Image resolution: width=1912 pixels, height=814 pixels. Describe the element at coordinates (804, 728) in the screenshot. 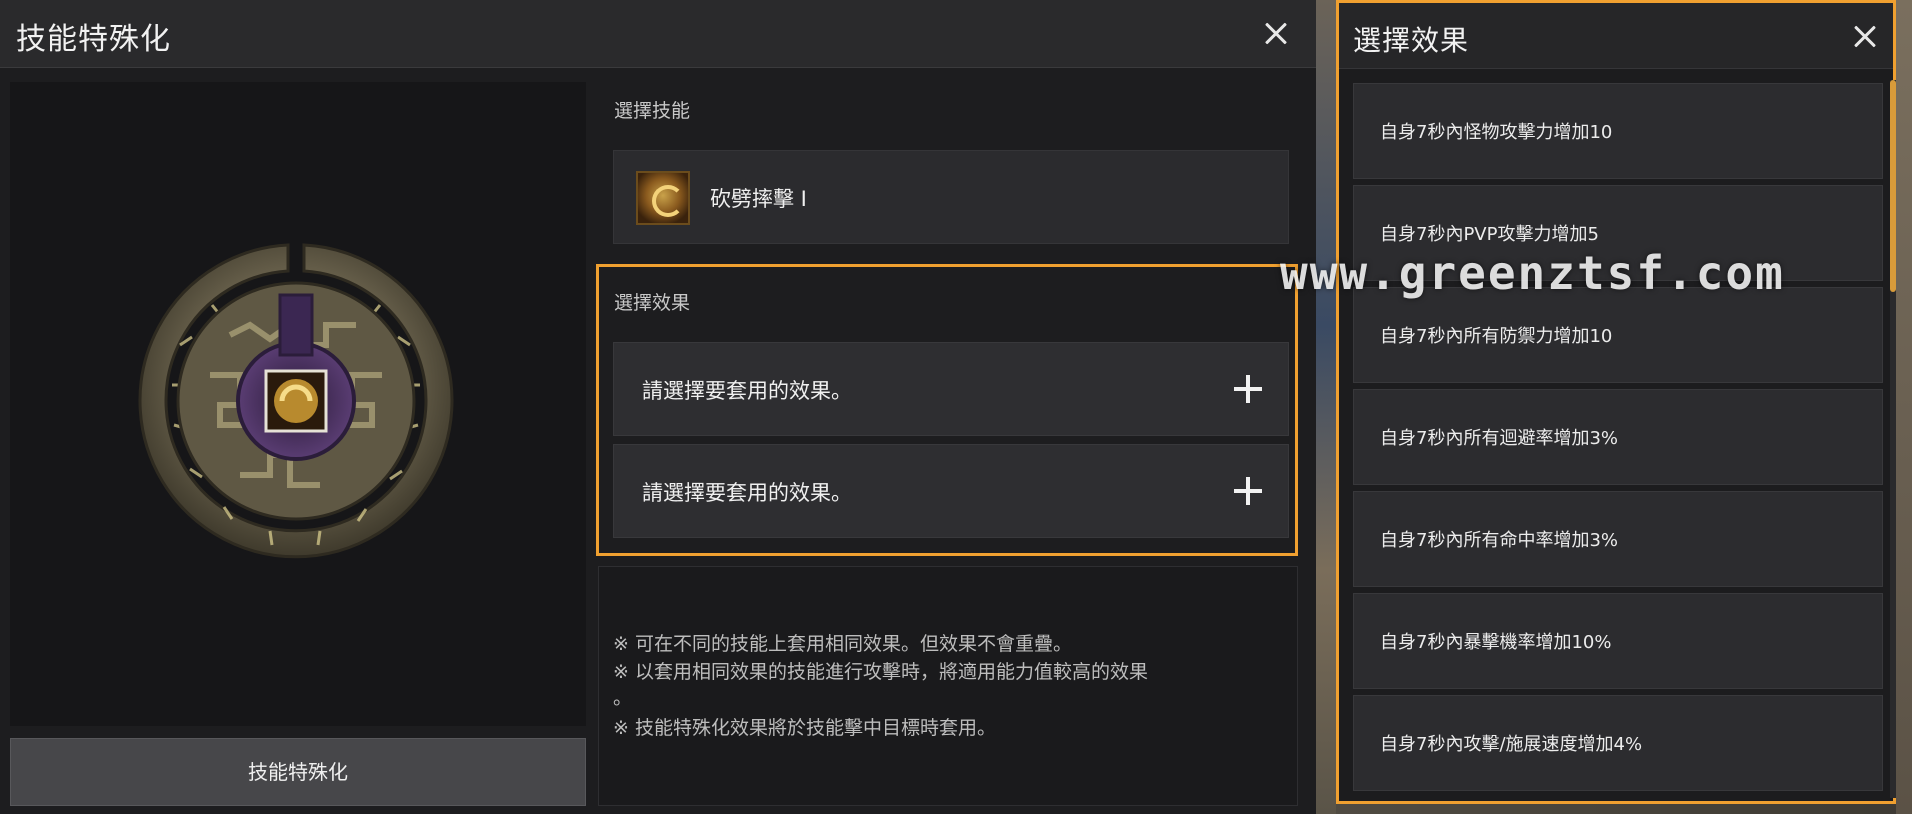

I see `note-line: ※ 技能特殊化效果將於技能擊中目標時套用。` at that location.